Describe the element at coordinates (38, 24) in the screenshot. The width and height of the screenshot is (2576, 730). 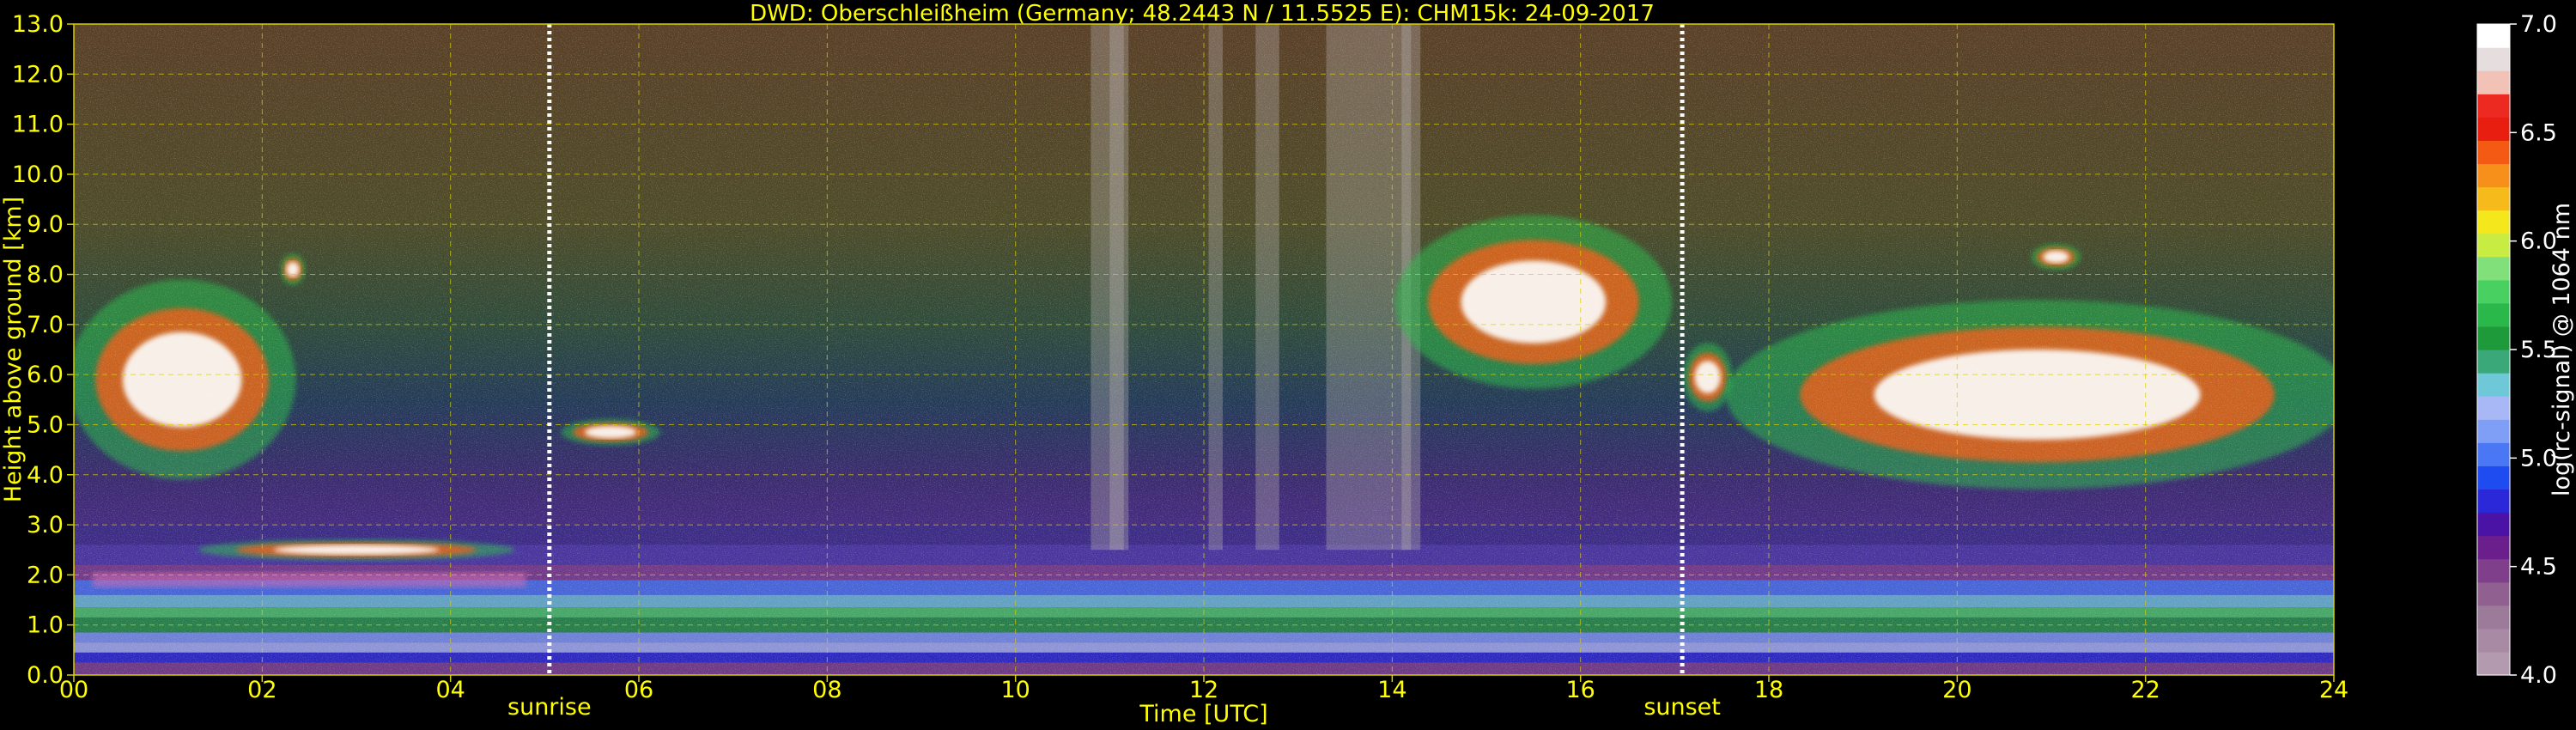
I see `y-tick-label: 13.0` at that location.